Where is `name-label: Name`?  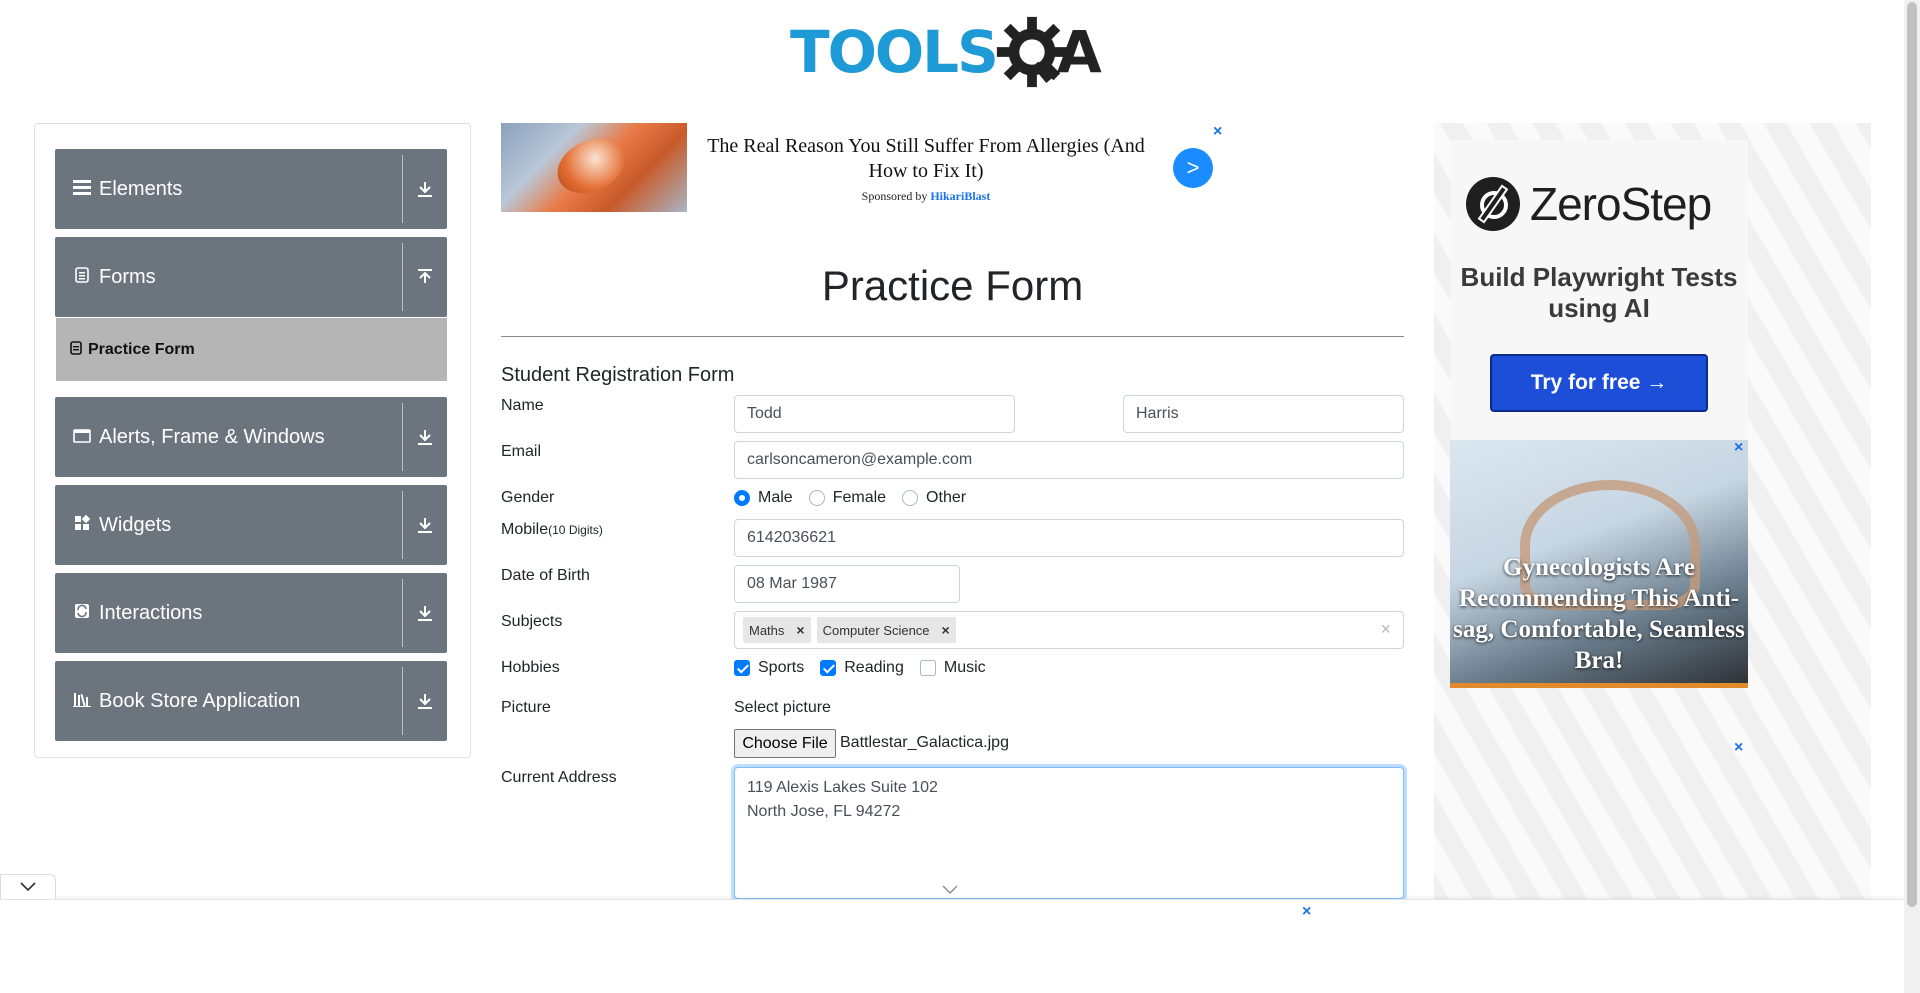
name-label: Name is located at coordinates (522, 405).